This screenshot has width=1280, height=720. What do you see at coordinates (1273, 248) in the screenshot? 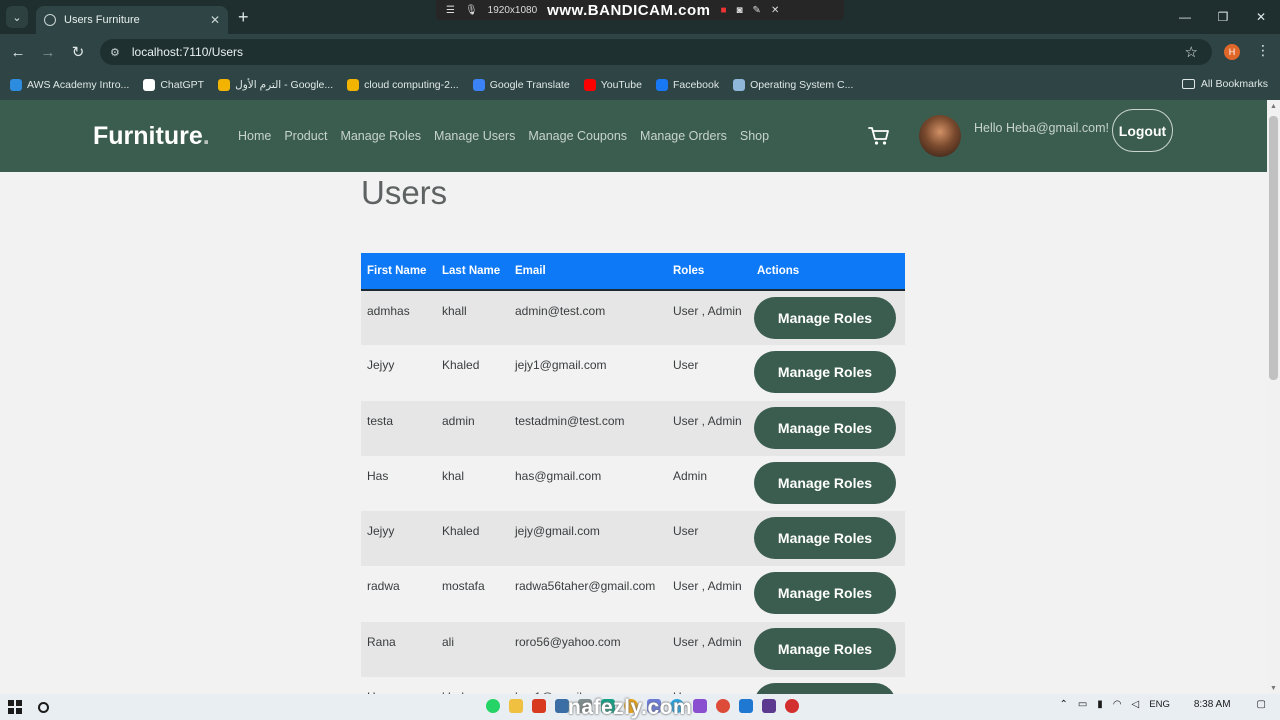
I see `scrollbar-thumb` at bounding box center [1273, 248].